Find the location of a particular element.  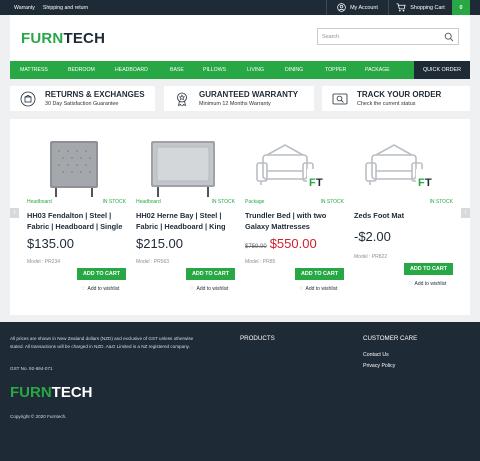

top-links: Warranty Shipping and return is located at coordinates (51, 7).